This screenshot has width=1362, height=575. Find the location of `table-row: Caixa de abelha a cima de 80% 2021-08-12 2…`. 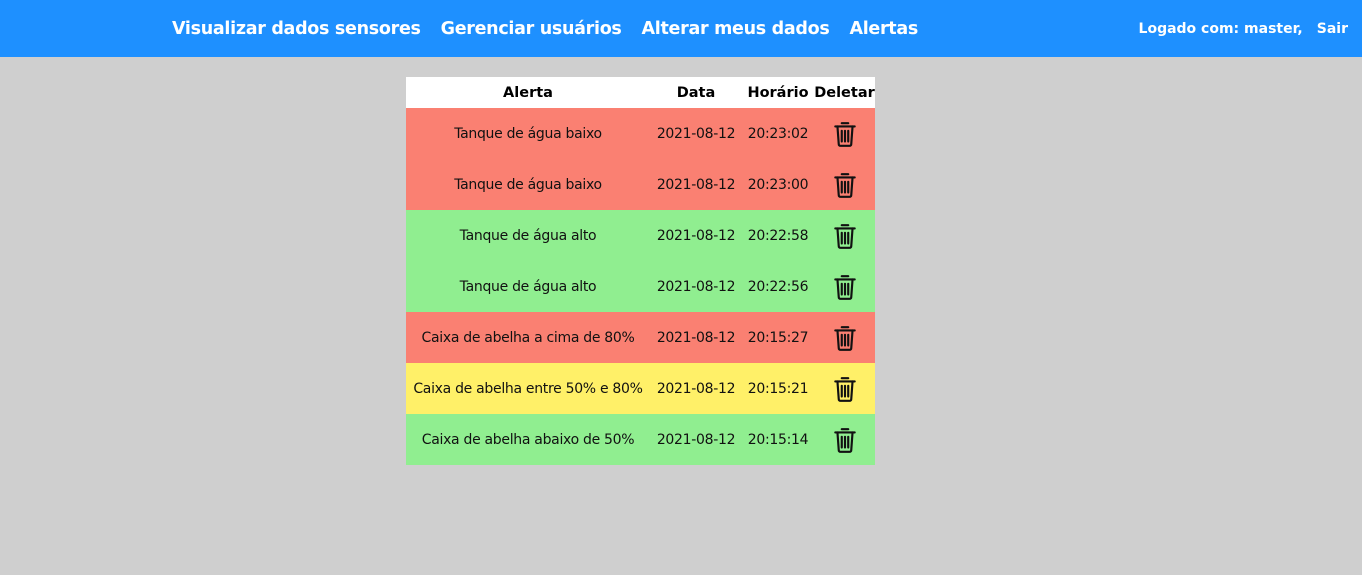

table-row: Caixa de abelha a cima de 80% 2021-08-12 2… is located at coordinates (640, 337).